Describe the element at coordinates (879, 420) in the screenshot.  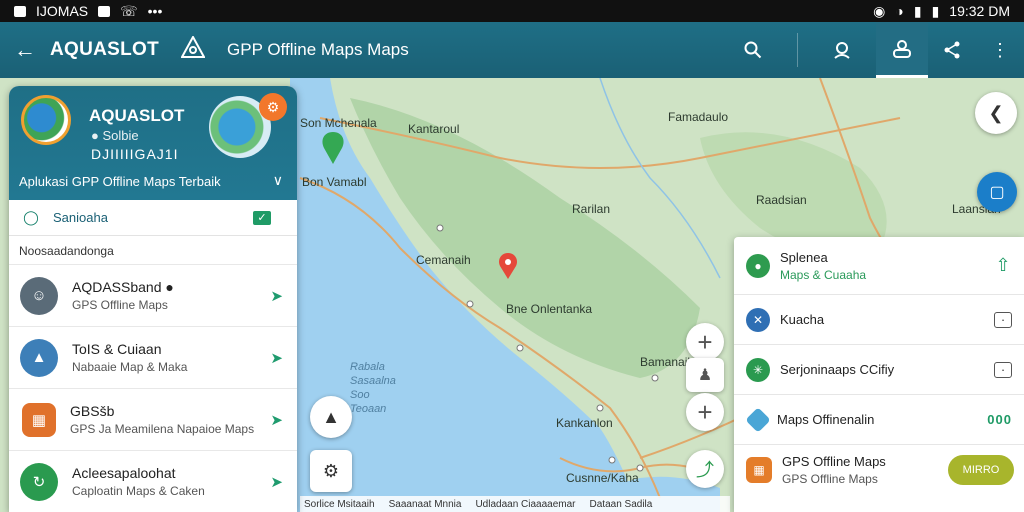
I see `right-list-item: Maps Offinenalin 000` at that location.